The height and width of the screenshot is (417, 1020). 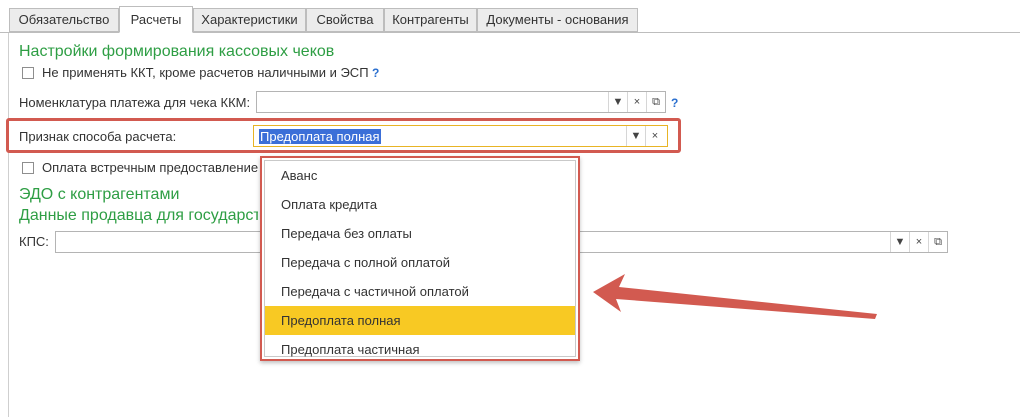 I want to click on dropdown-option-transfer-partial-payment: Передача с частичной оплатой, so click(x=420, y=291).